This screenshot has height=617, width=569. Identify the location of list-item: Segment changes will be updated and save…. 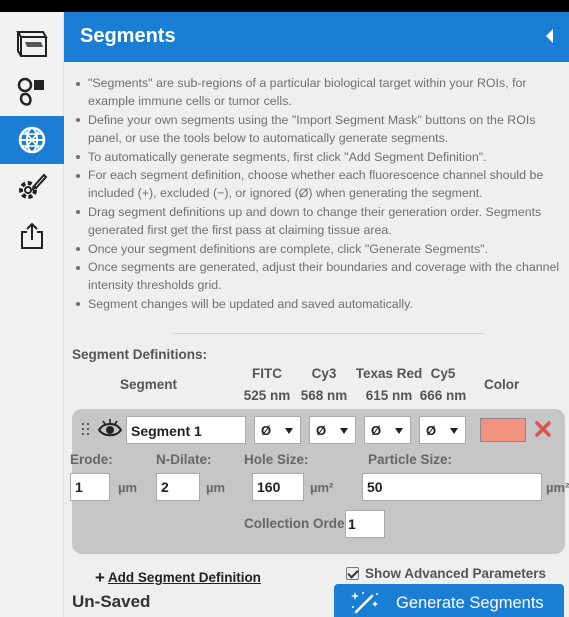
(319, 304).